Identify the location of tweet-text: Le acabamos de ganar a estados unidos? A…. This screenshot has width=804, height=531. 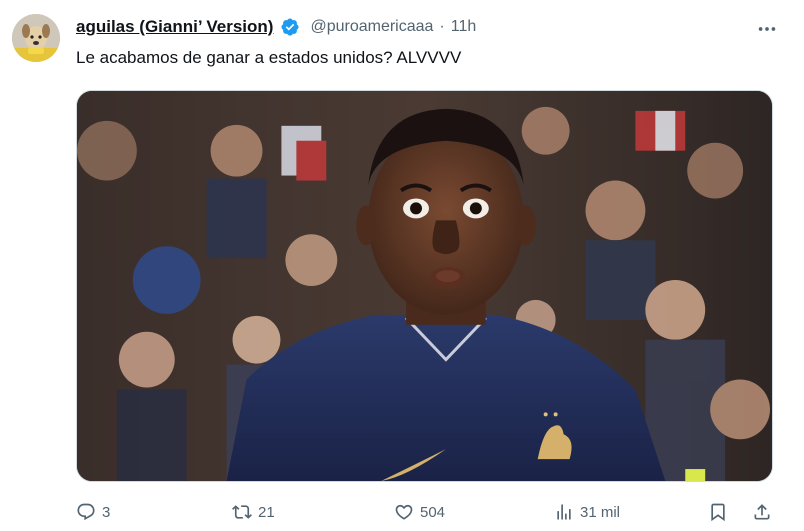
(269, 57).